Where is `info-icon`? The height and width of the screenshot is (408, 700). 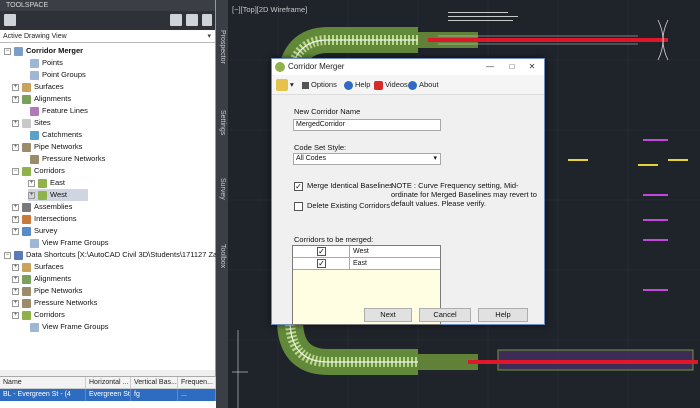
info-icon is located at coordinates (412, 85).